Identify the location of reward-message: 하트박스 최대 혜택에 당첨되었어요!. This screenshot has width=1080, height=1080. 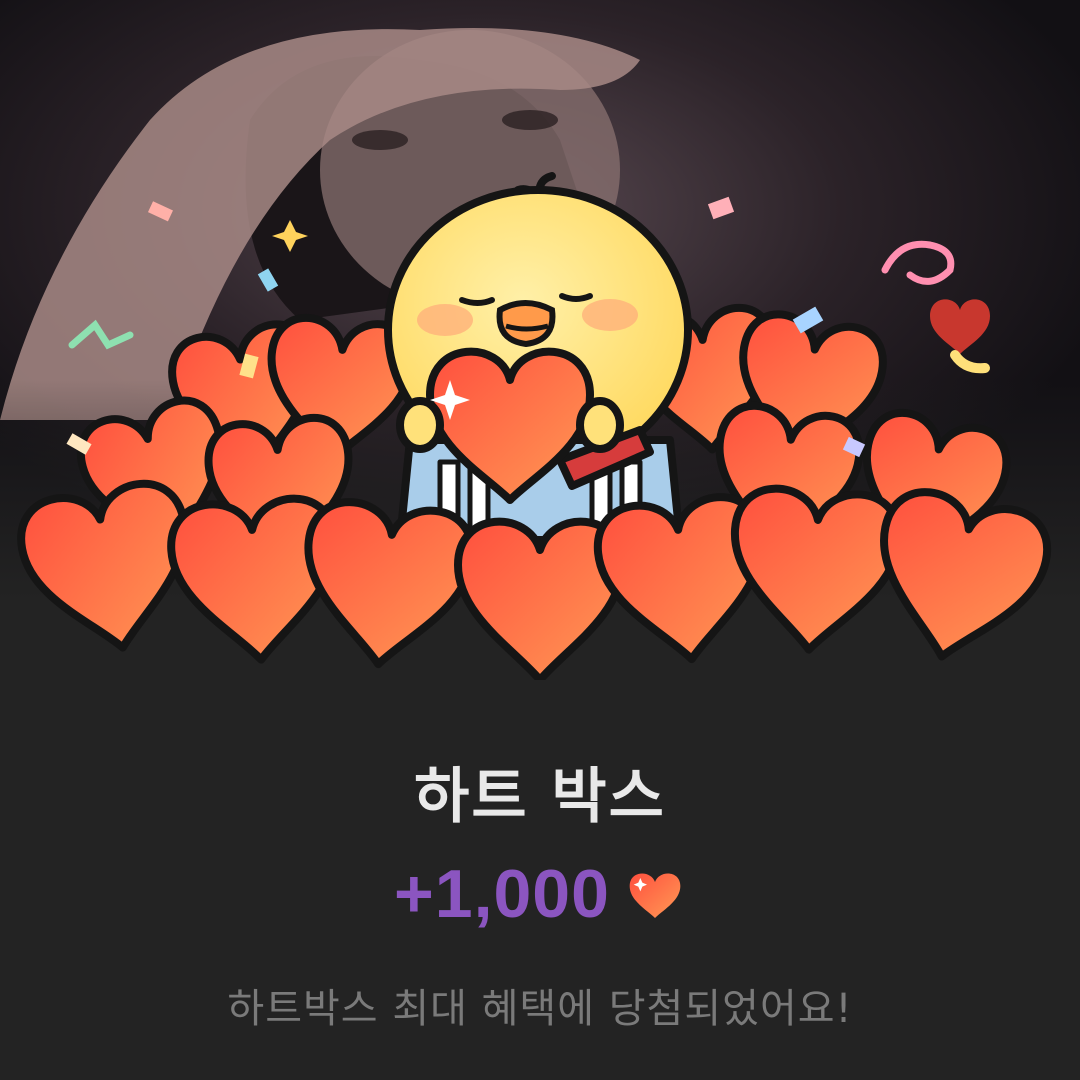
(540, 1009).